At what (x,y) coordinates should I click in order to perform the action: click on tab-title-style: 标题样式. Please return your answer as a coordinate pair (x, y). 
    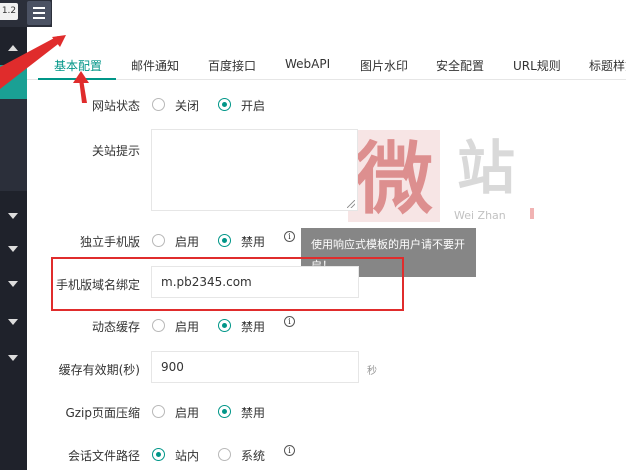
    Looking at the image, I should click on (607, 65).